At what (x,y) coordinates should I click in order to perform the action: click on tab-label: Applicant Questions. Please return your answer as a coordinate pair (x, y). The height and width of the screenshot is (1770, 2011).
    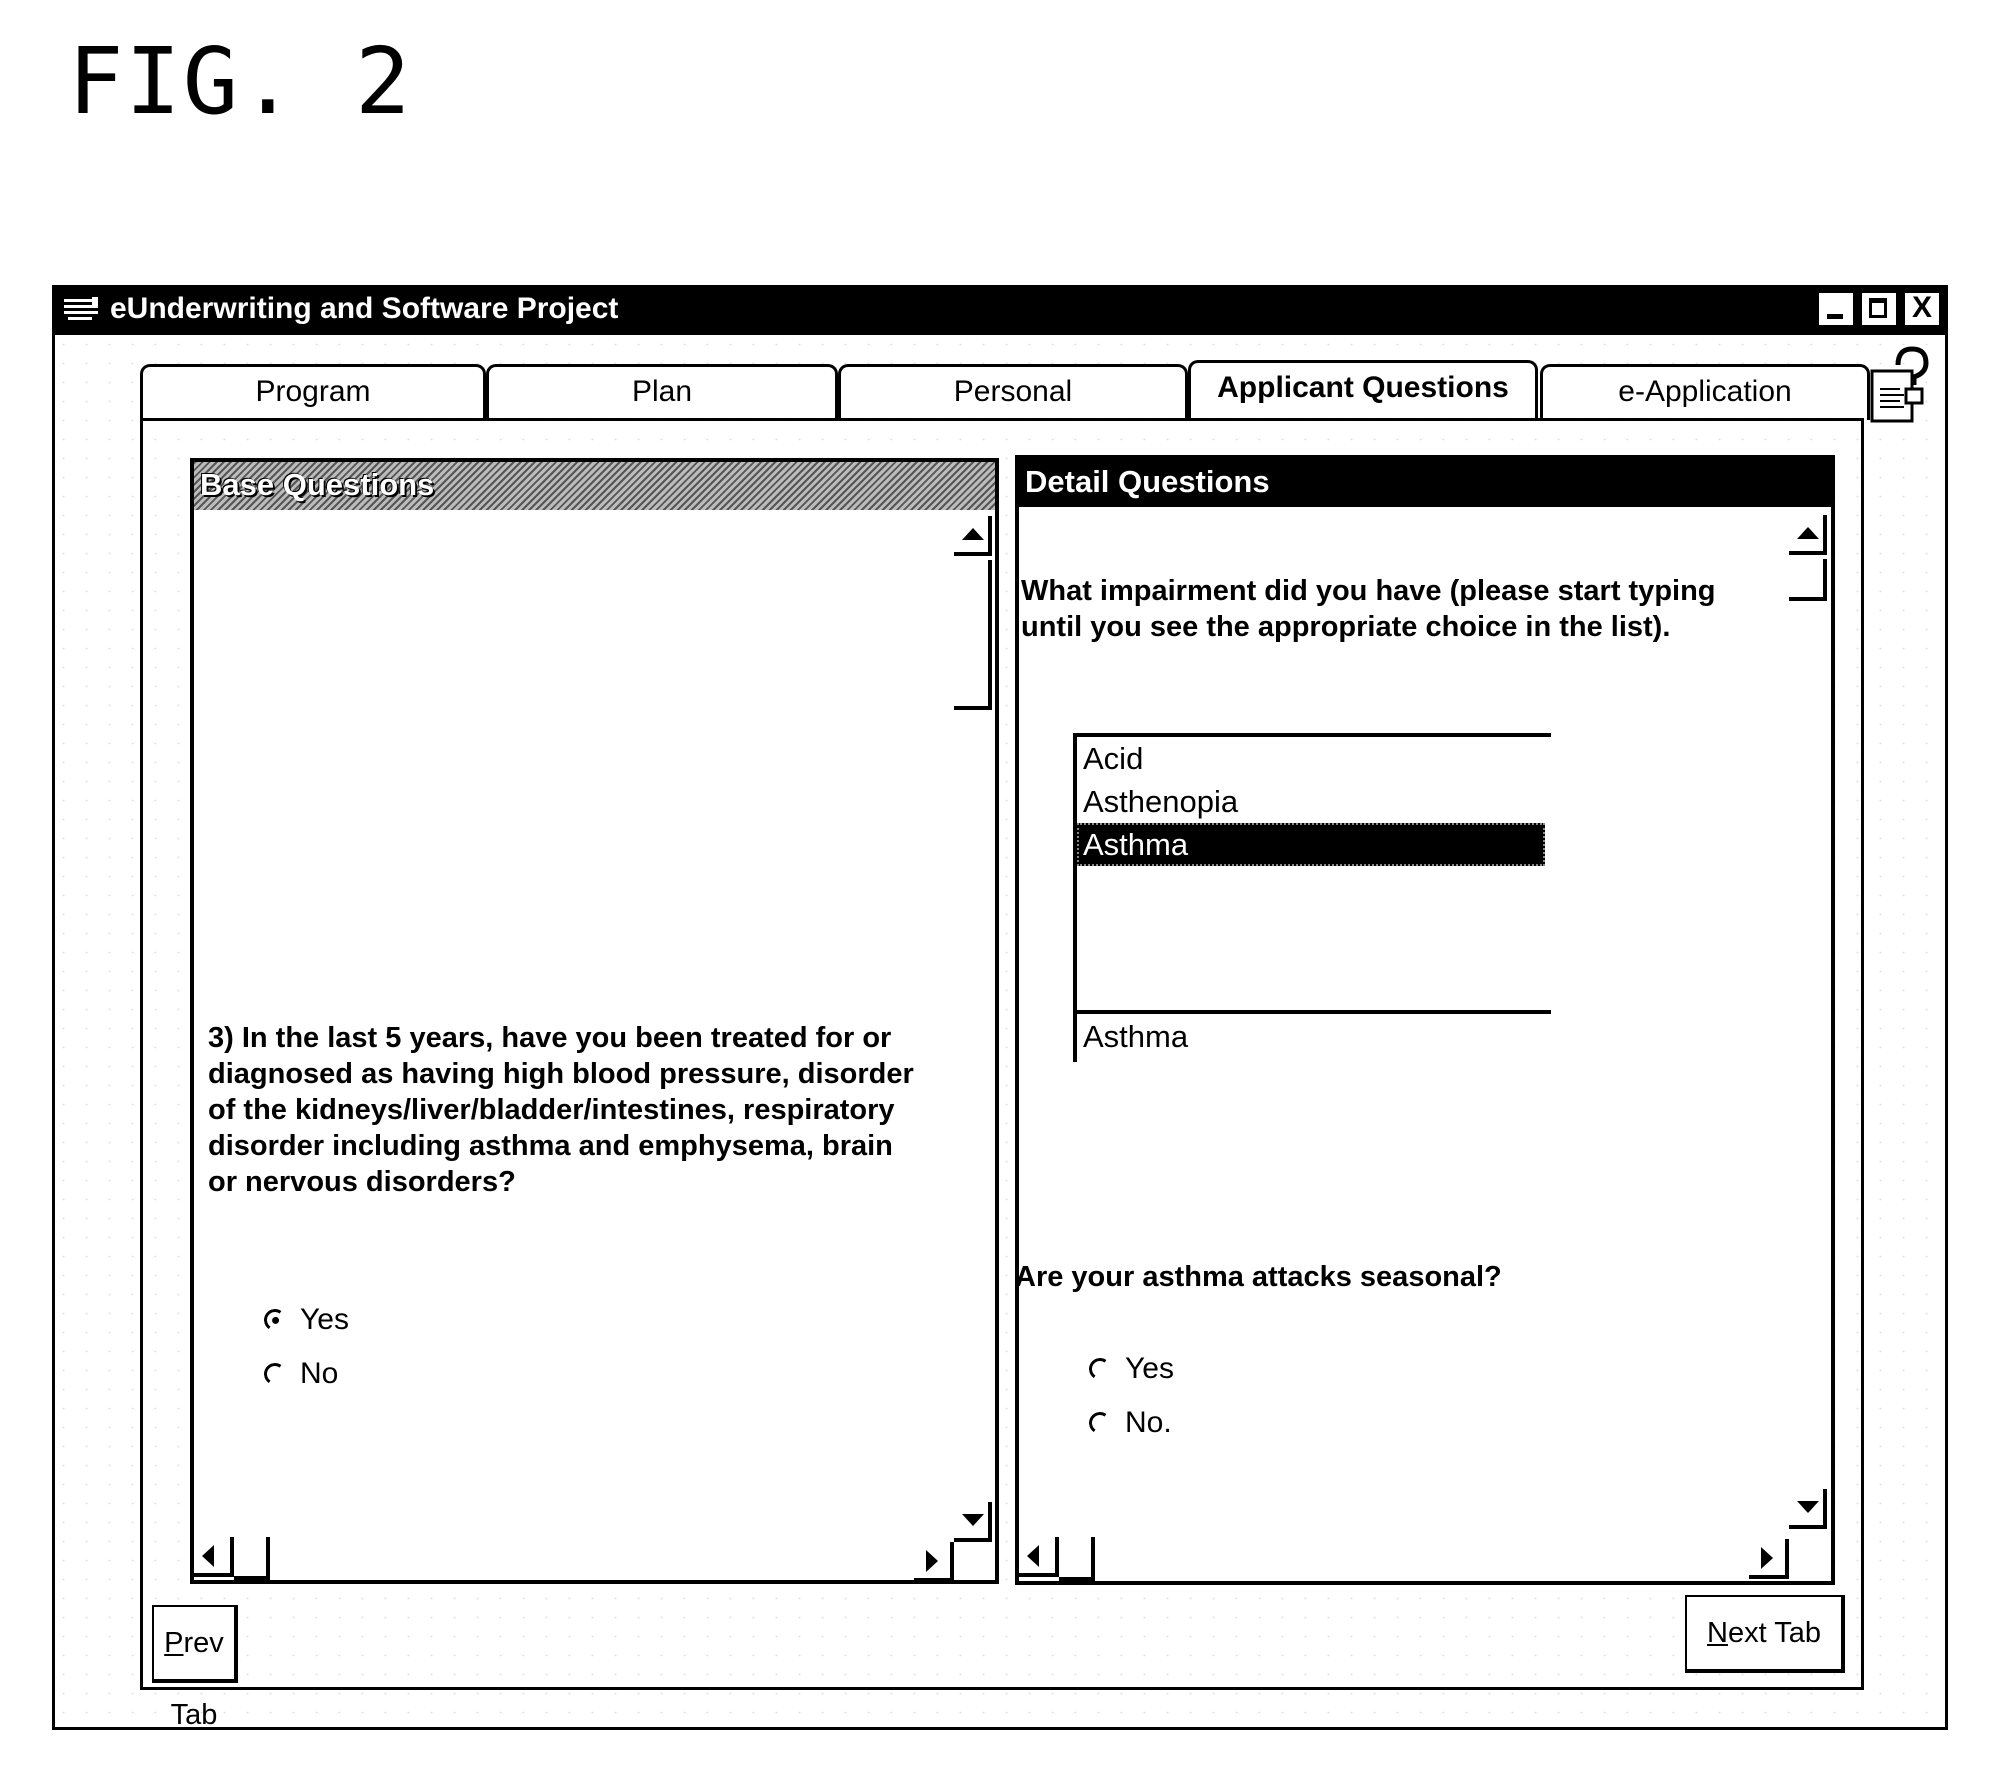
    Looking at the image, I should click on (1363, 387).